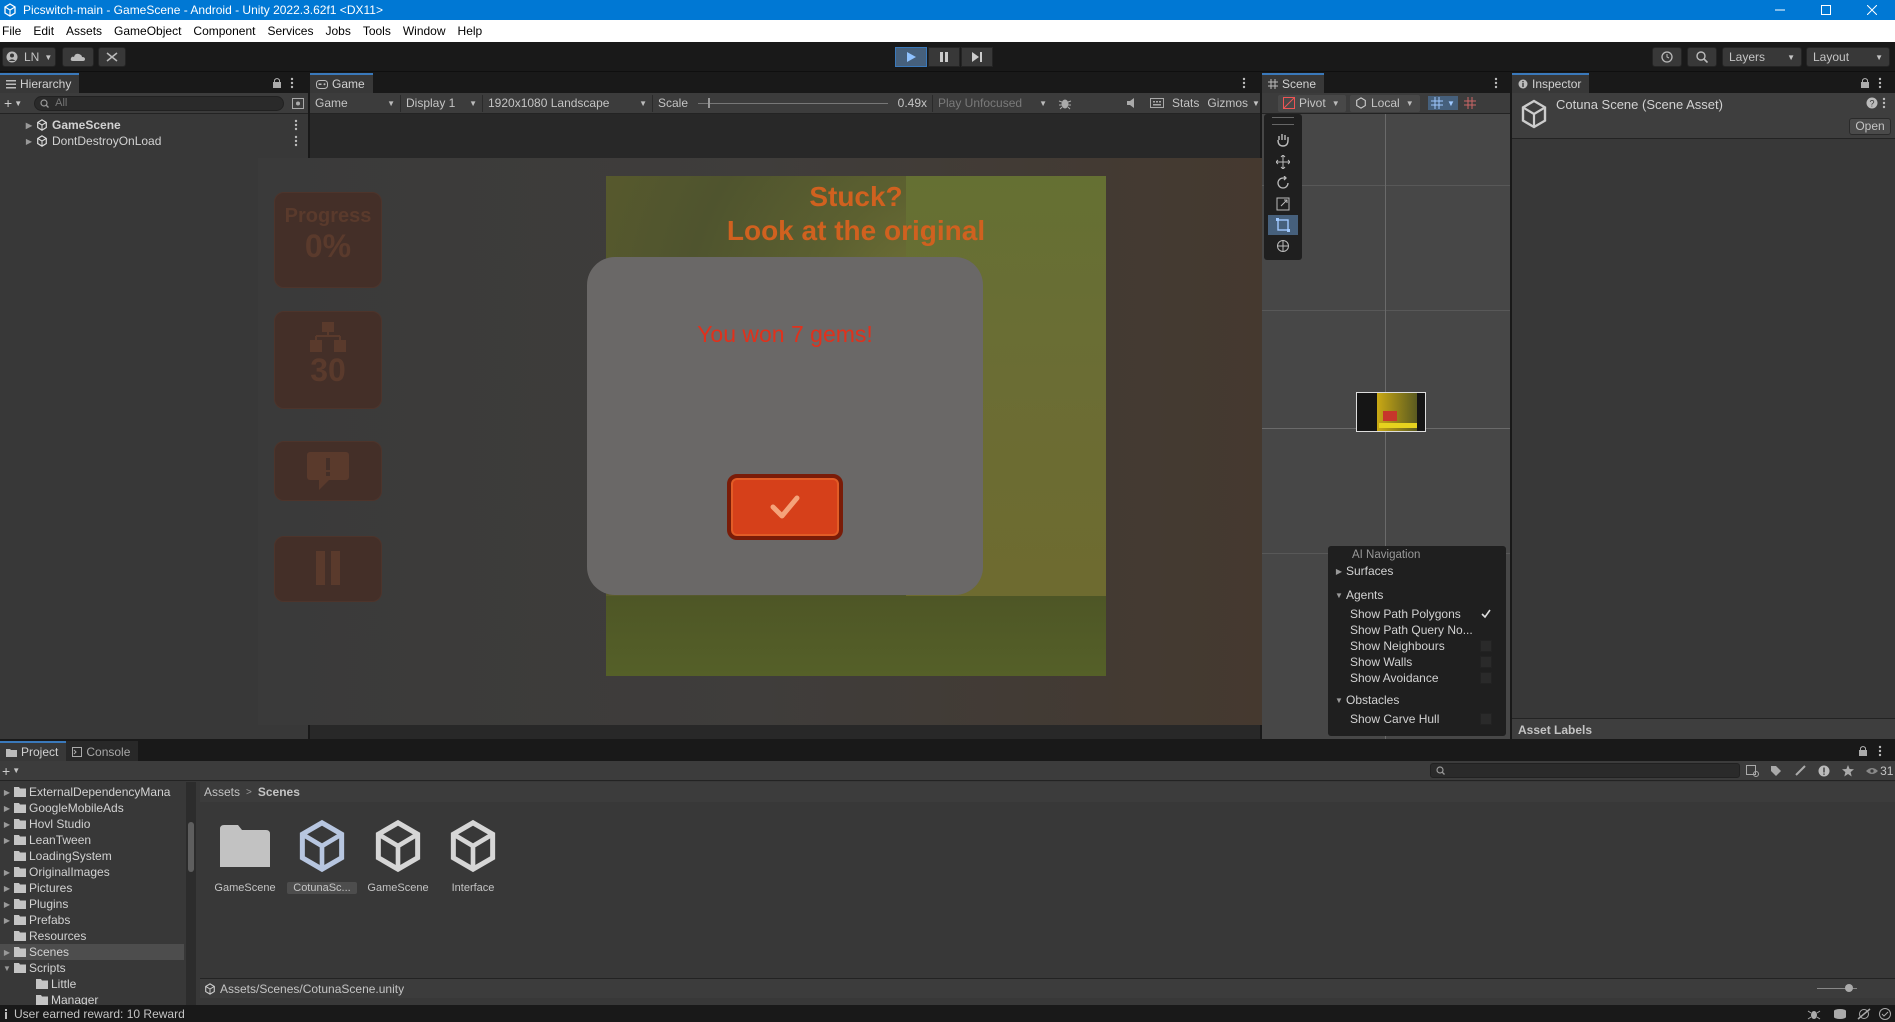 The width and height of the screenshot is (1895, 1022). Describe the element at coordinates (191, 847) in the screenshot. I see `scrollbar-thumb` at that location.